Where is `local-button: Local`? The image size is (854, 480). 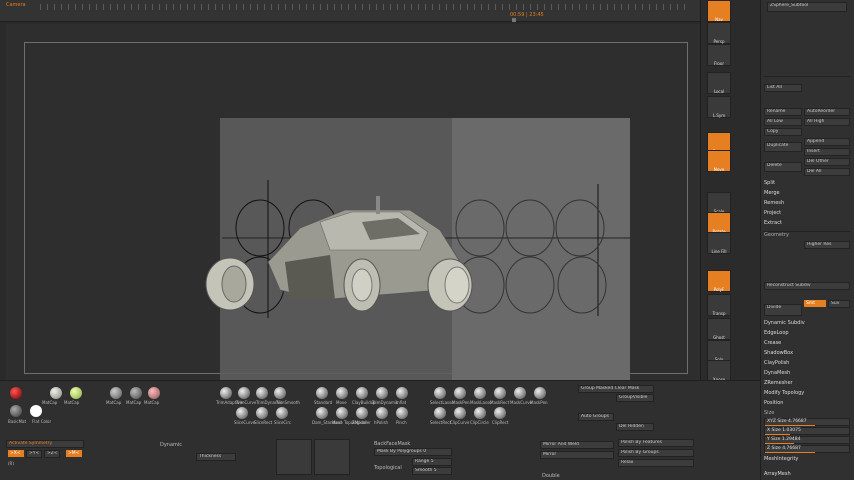
local-button: Local is located at coordinates (719, 83).